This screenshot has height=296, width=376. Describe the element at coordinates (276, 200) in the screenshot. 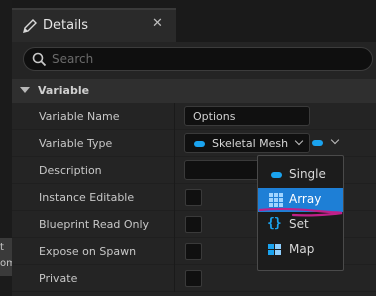

I see `array-grid-icon` at that location.